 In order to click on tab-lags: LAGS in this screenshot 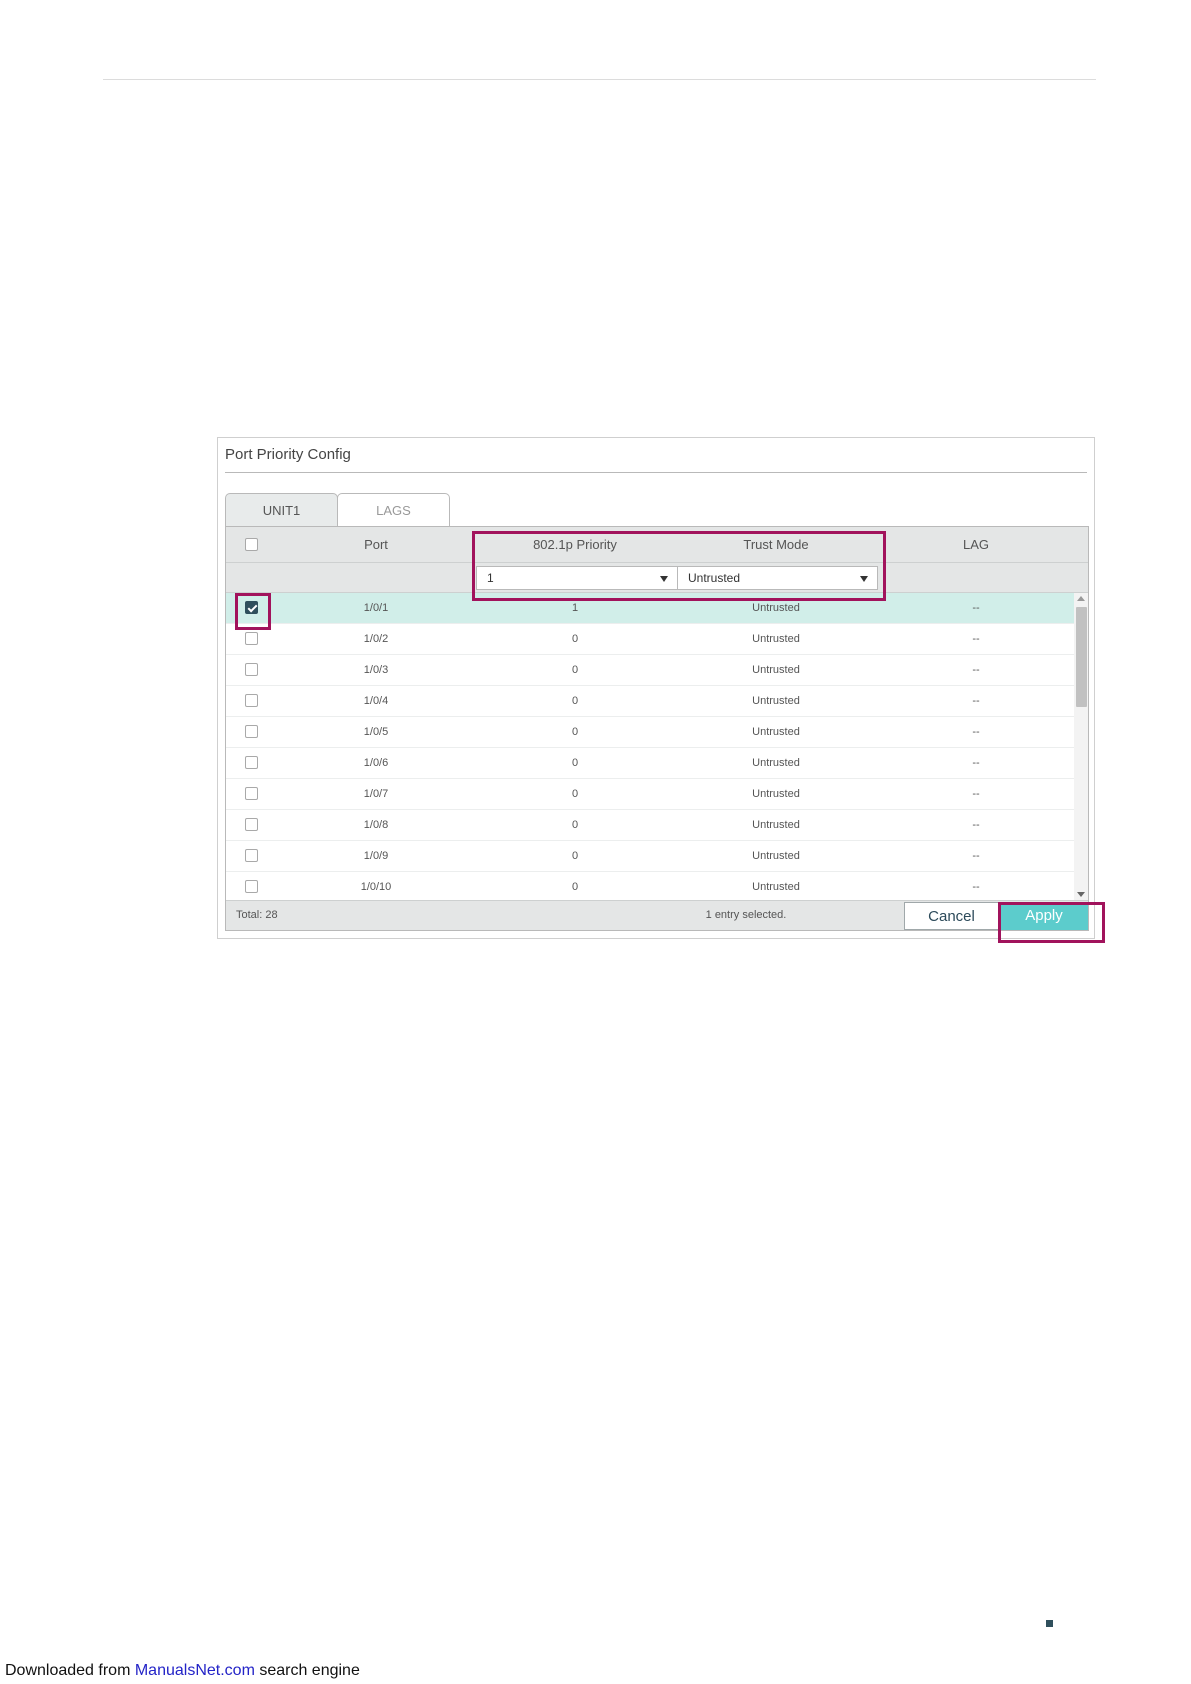, I will do `click(393, 509)`.